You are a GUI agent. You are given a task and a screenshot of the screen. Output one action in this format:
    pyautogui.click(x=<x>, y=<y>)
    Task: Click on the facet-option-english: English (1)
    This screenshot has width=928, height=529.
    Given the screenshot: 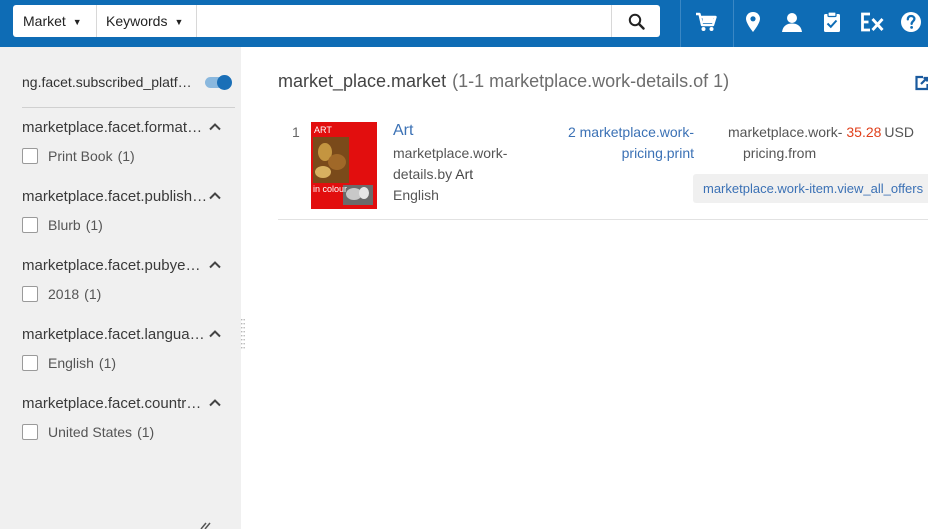 What is the action you would take?
    pyautogui.click(x=69, y=363)
    